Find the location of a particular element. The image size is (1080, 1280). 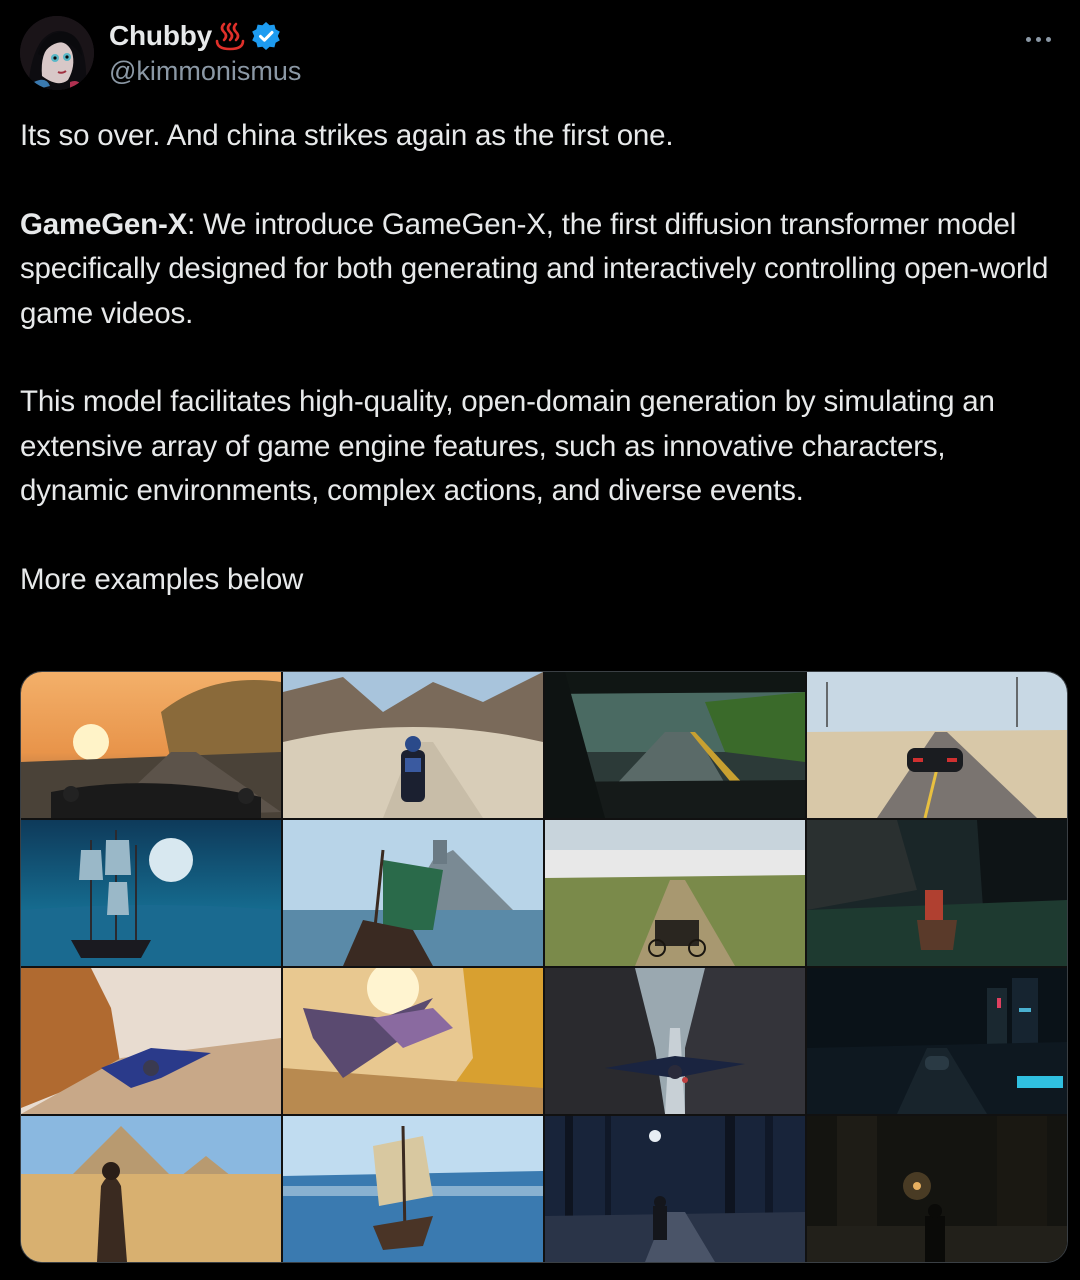

video-frame-dragon-canyon is located at coordinates (675, 1041).